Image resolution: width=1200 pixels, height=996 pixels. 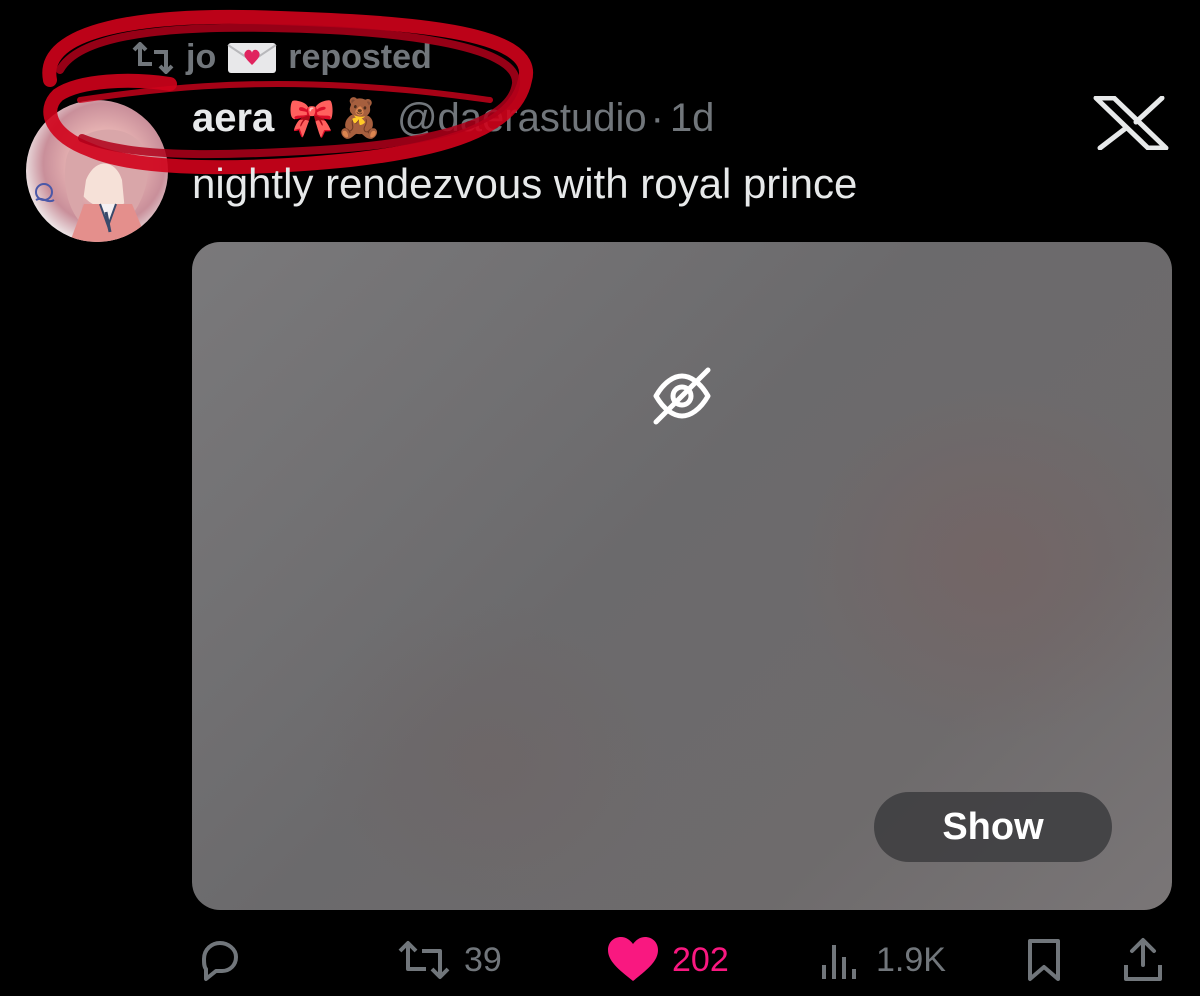 What do you see at coordinates (233, 118) in the screenshot?
I see `author-name: aera` at bounding box center [233, 118].